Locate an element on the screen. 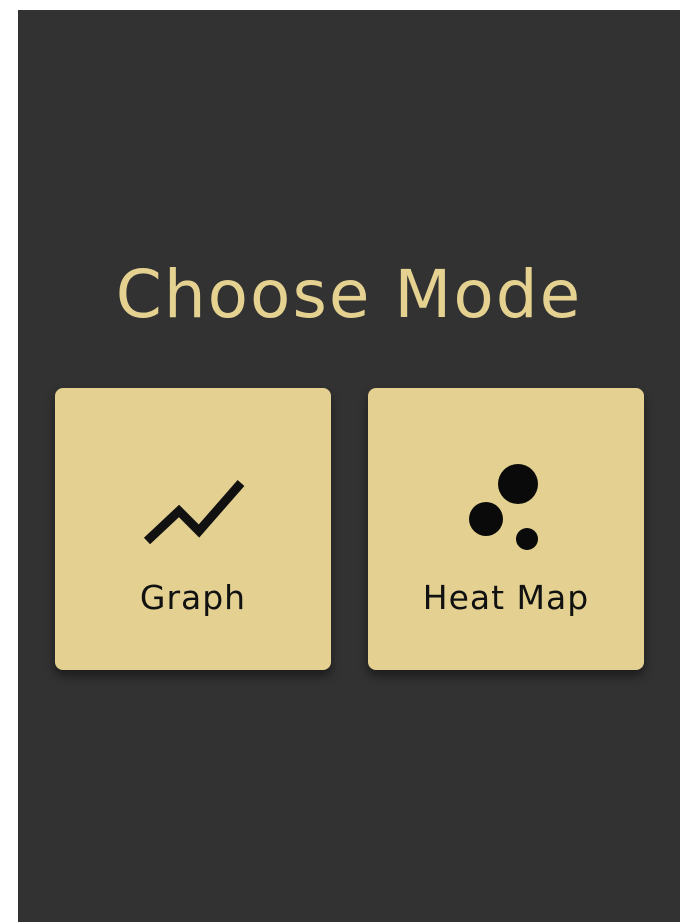 This screenshot has height=922, width=682. page-title: Choose Mode is located at coordinates (349, 294).